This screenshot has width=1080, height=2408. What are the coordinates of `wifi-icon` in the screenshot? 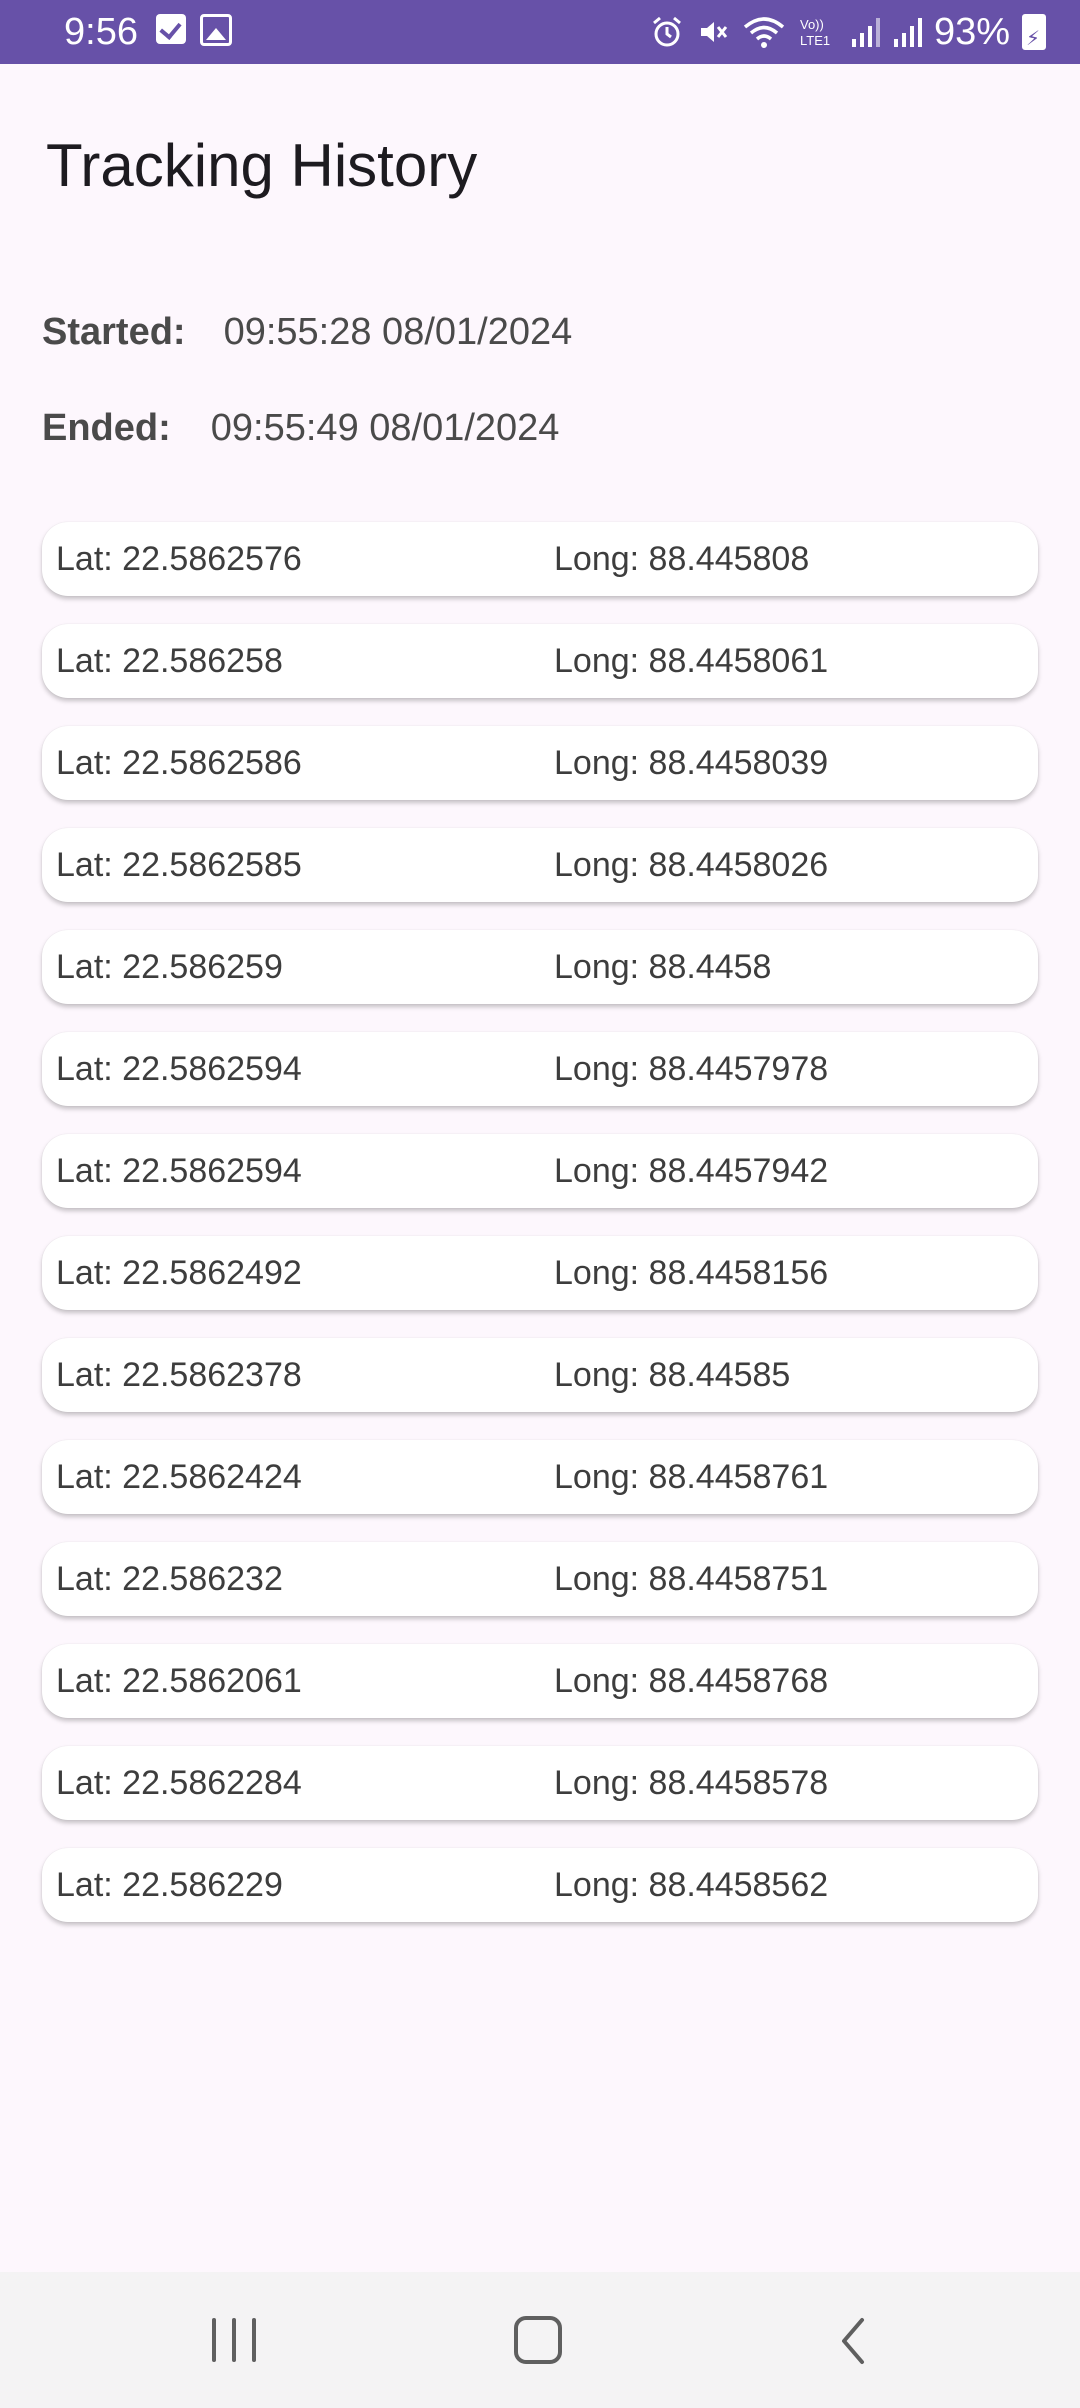 It's located at (764, 32).